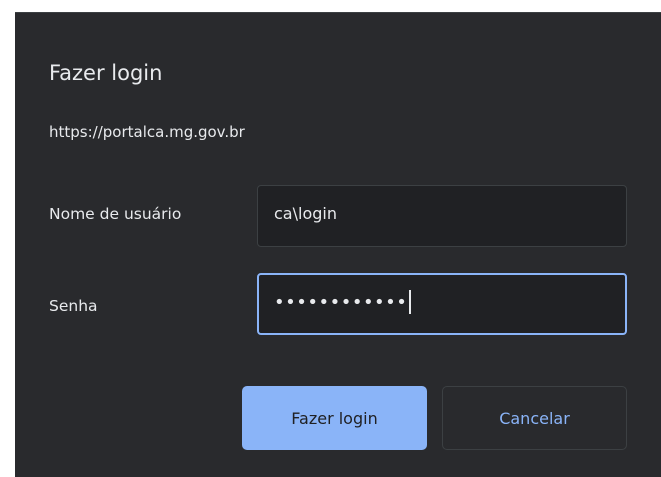  What do you see at coordinates (73, 306) in the screenshot?
I see `password-label: Senha` at bounding box center [73, 306].